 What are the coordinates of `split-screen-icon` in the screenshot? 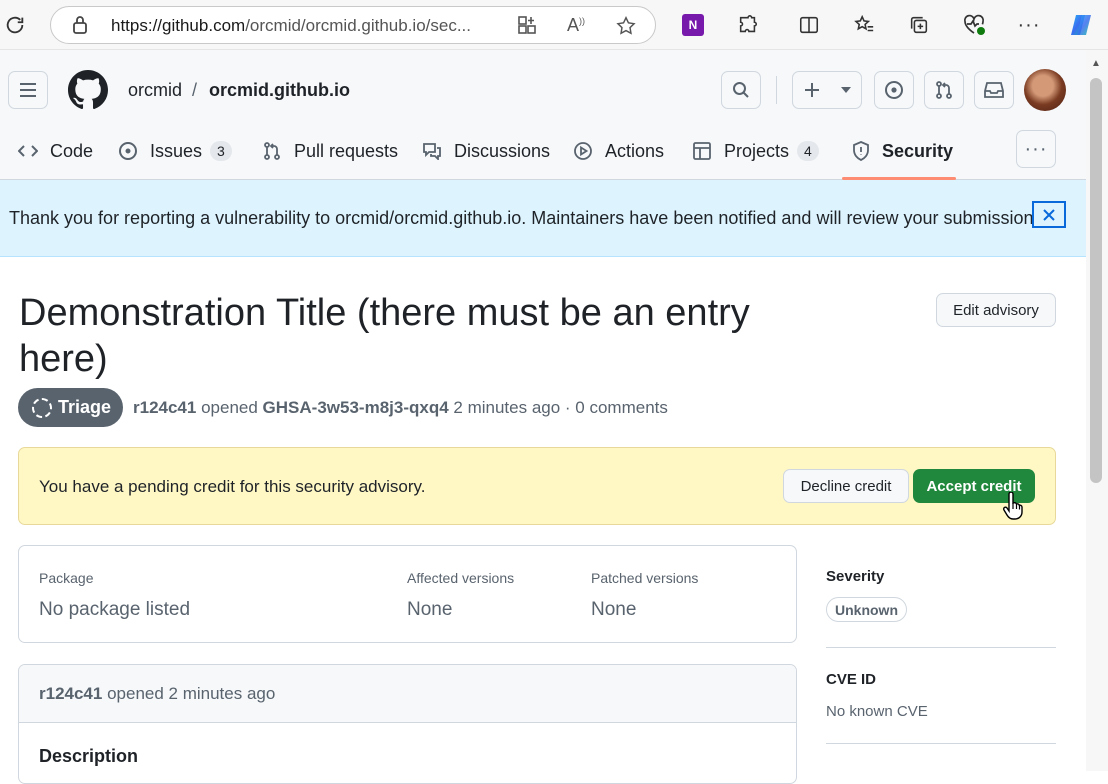 It's located at (809, 25).